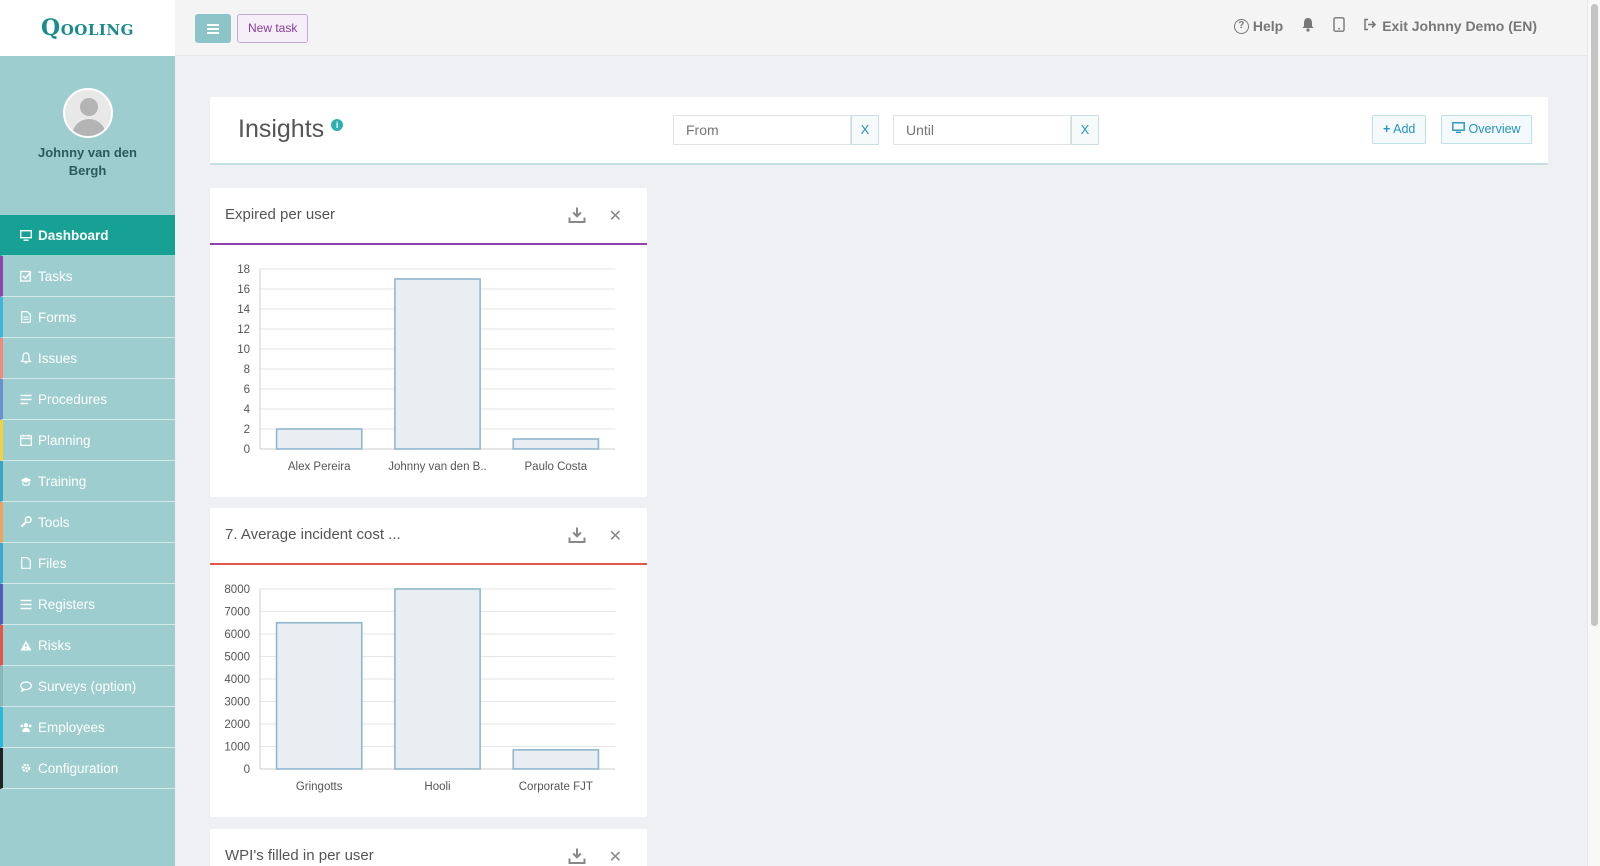  Describe the element at coordinates (556, 787) in the screenshot. I see `x-tick-label: Corporate FJT` at that location.